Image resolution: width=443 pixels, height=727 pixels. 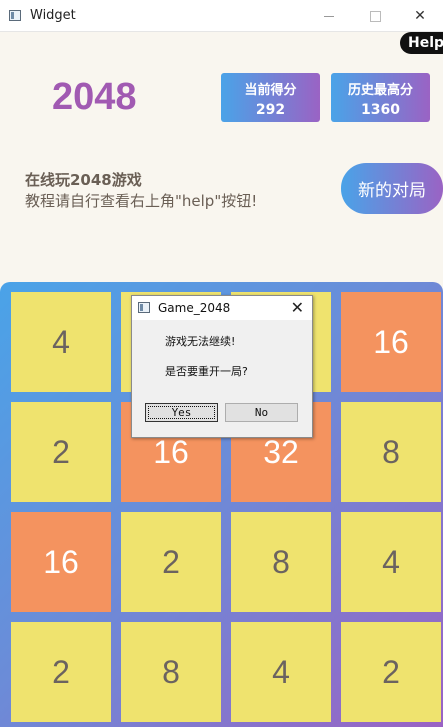 What do you see at coordinates (270, 110) in the screenshot?
I see `current-score-value: 292` at bounding box center [270, 110].